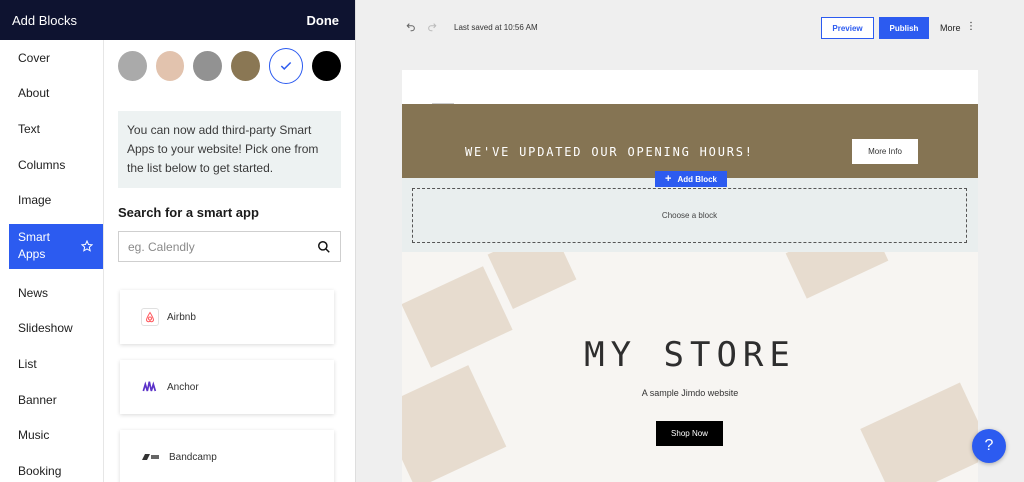 The height and width of the screenshot is (482, 1024). What do you see at coordinates (51, 293) in the screenshot?
I see `category-news: News` at bounding box center [51, 293].